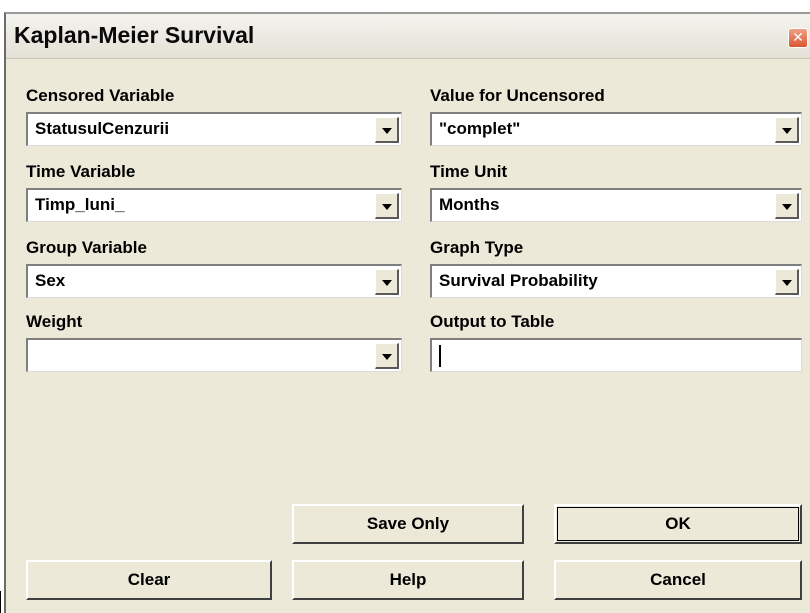  What do you see at coordinates (616, 129) in the screenshot?
I see `value-for-uncensored-select: "complet"` at bounding box center [616, 129].